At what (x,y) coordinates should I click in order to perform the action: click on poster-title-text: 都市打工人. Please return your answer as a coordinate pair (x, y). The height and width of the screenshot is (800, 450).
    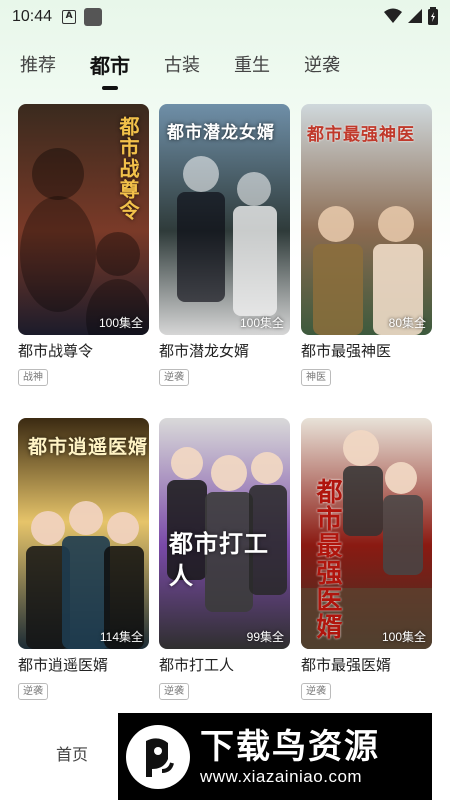
    Looking at the image, I should click on (219, 560).